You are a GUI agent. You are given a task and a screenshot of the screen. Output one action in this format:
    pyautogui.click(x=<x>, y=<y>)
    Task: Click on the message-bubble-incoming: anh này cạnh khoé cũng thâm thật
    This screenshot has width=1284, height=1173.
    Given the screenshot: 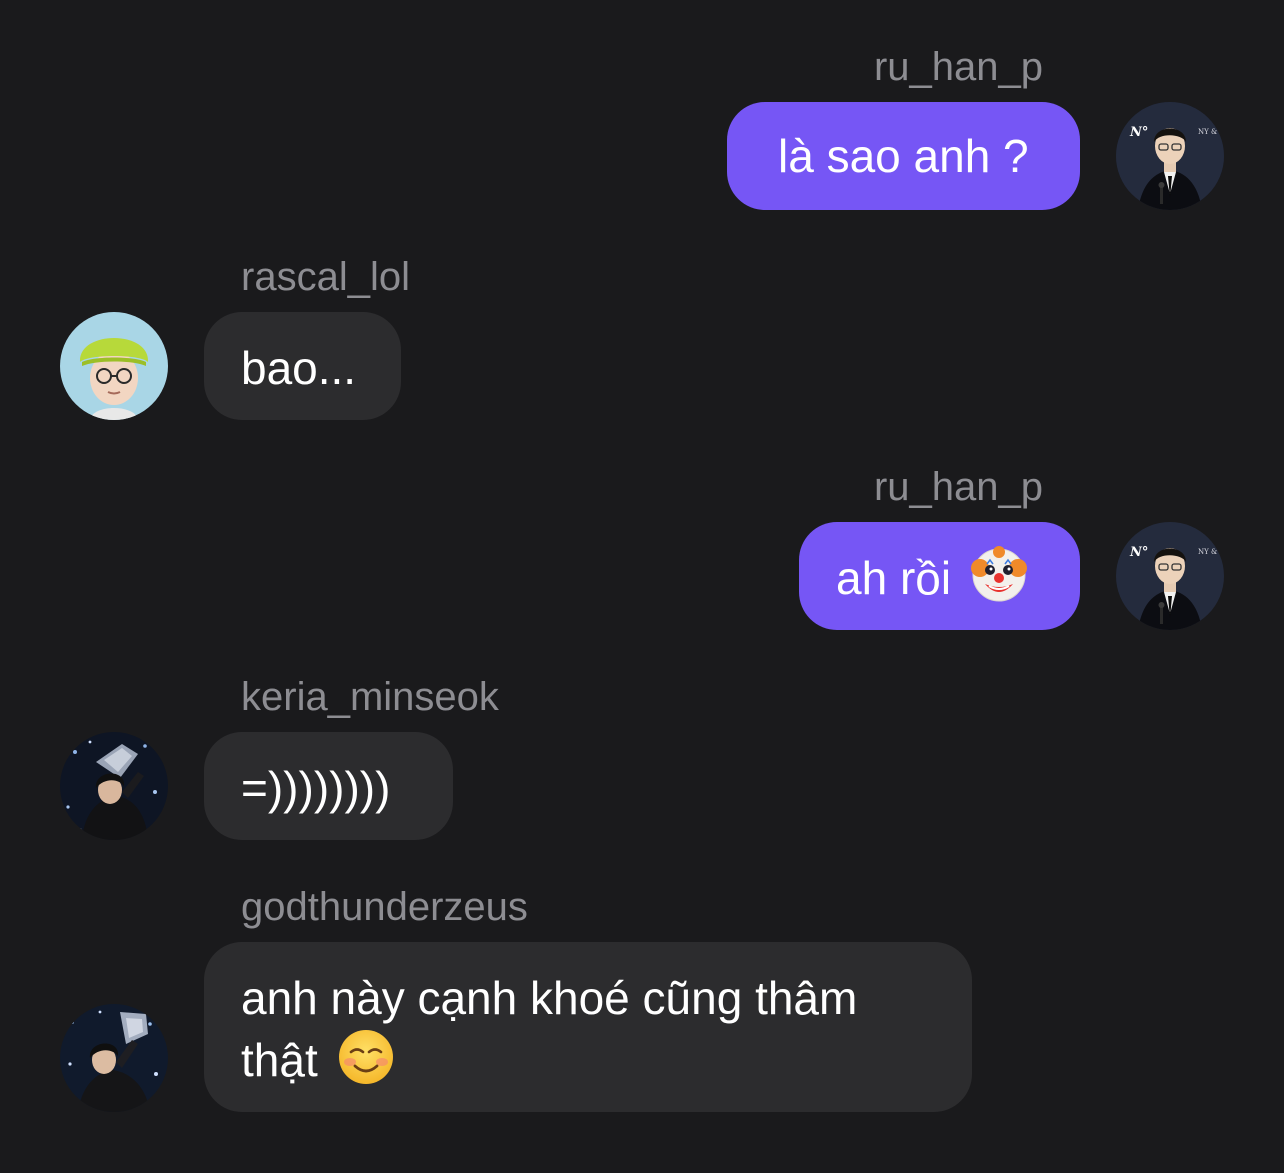 What is the action you would take?
    pyautogui.click(x=588, y=1027)
    